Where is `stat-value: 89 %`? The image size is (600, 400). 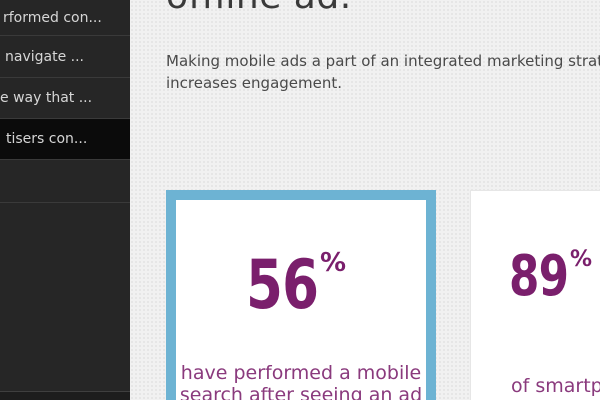
stat-value: 89 % is located at coordinates (550, 276).